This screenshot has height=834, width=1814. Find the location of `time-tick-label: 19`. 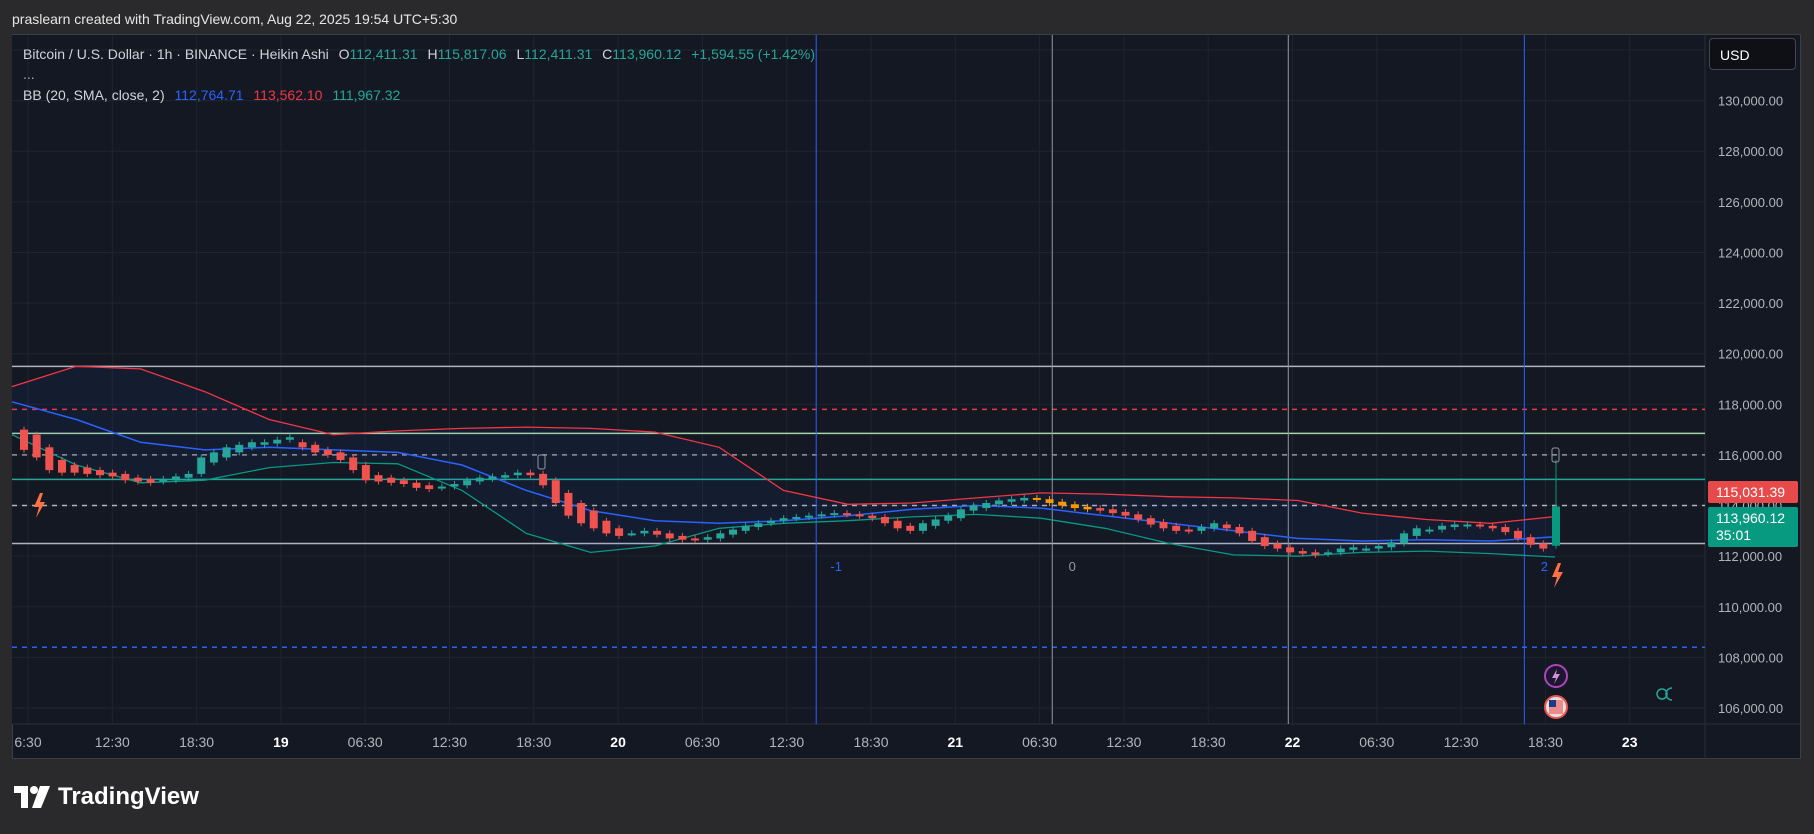

time-tick-label: 19 is located at coordinates (281, 742).